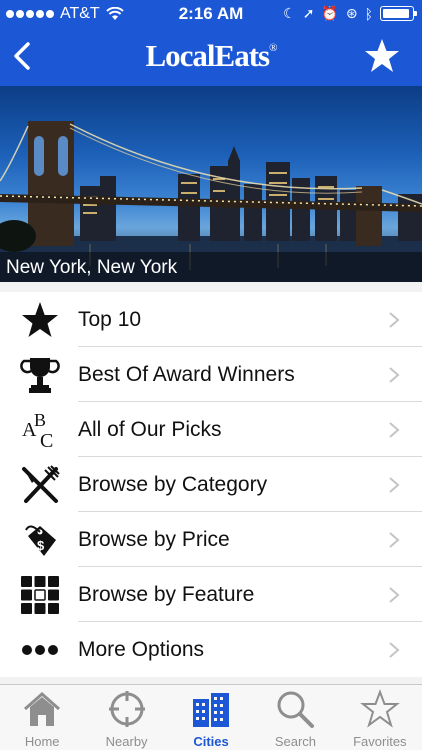 The width and height of the screenshot is (422, 750). Describe the element at coordinates (398, 13) in the screenshot. I see `battery-icon` at that location.